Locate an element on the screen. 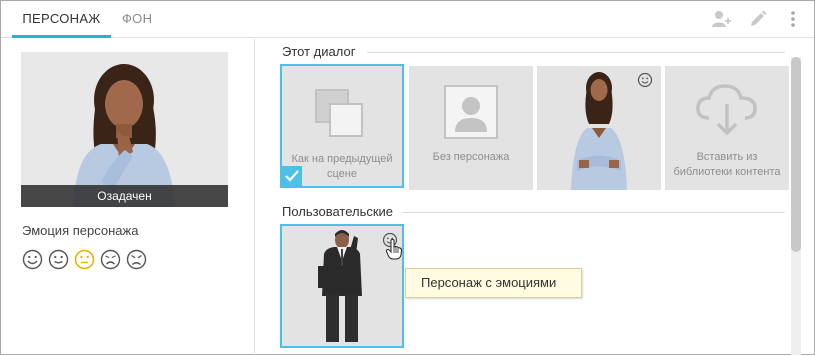 The height and width of the screenshot is (355, 815). add-user-icon is located at coordinates (721, 19).